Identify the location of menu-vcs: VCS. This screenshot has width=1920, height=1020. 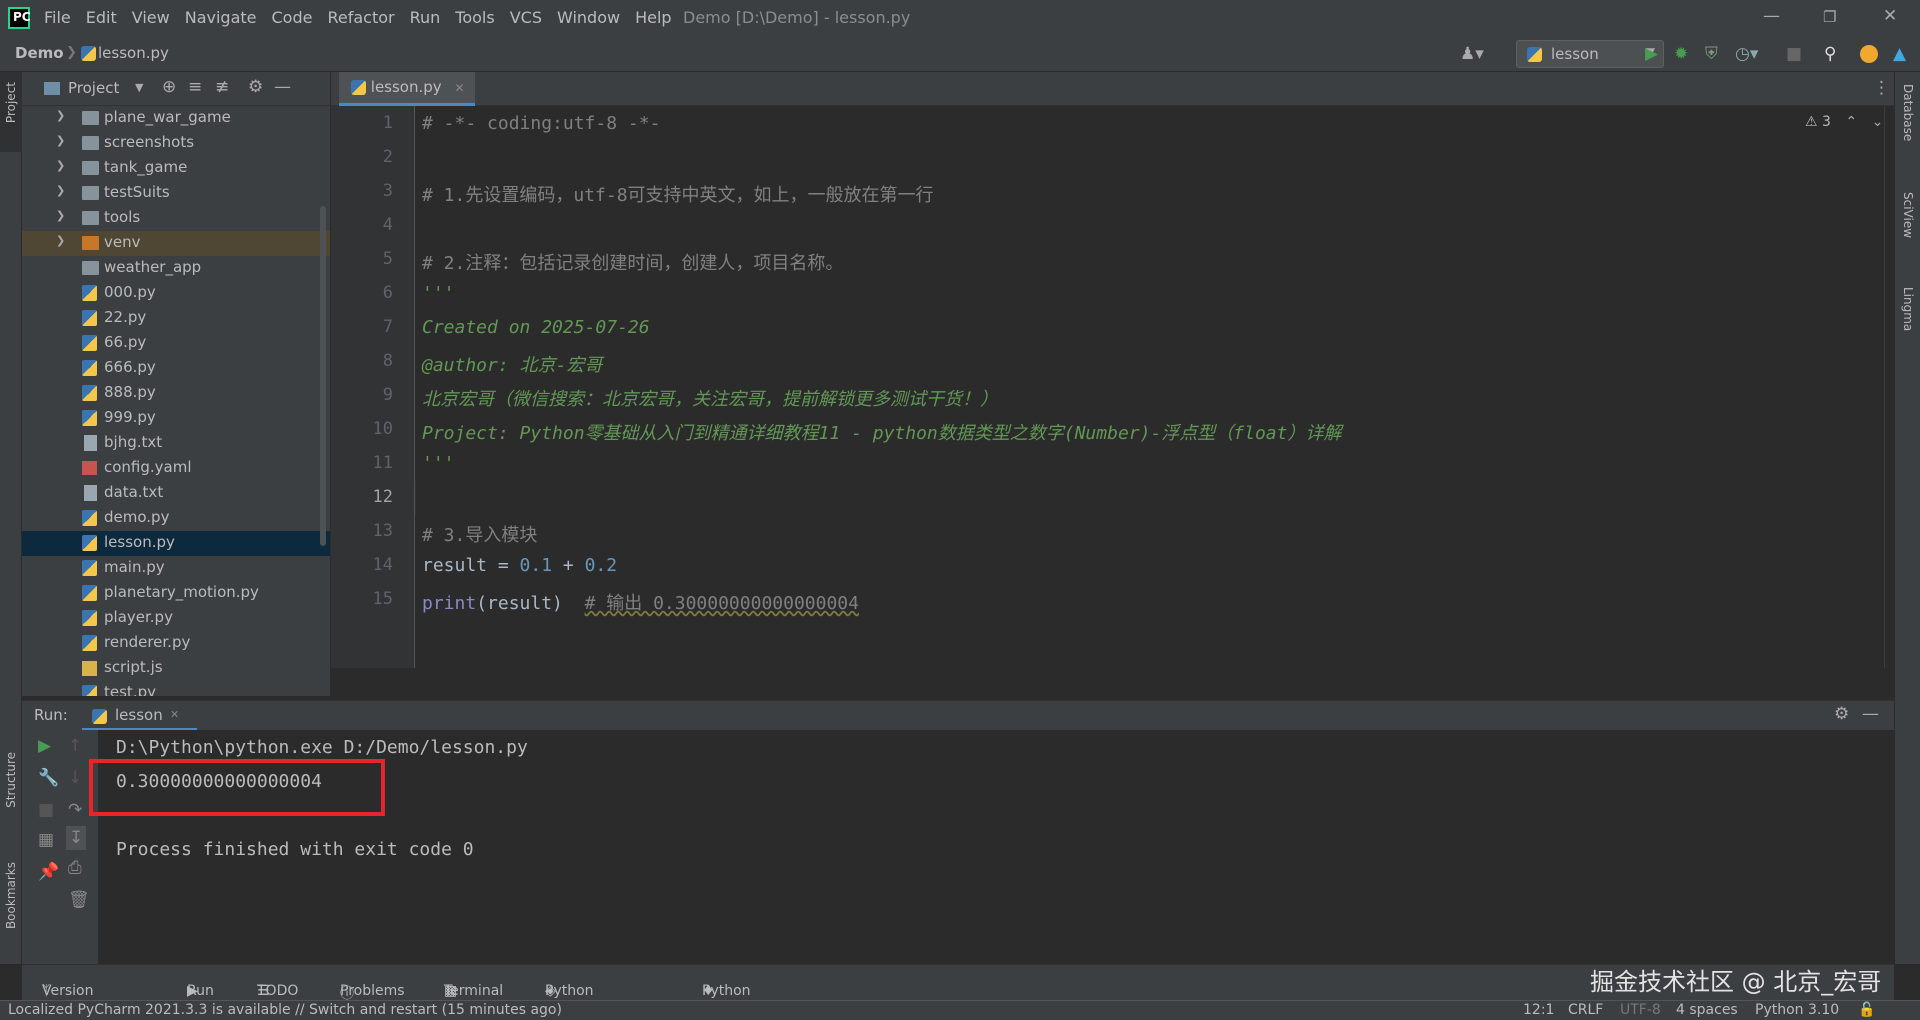
(526, 17).